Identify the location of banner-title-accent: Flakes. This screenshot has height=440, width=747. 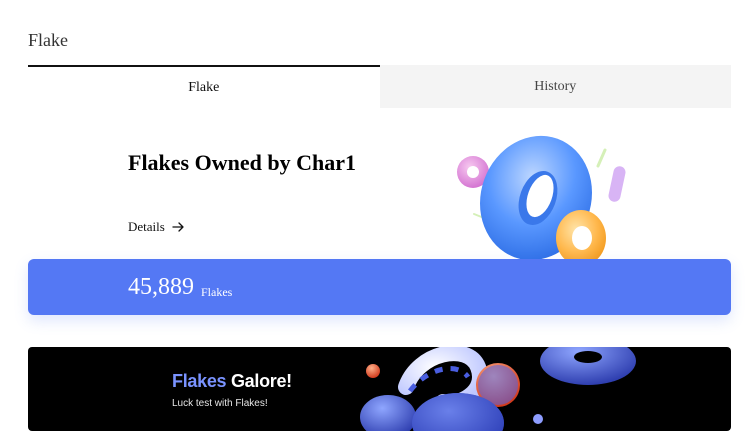
(199, 381).